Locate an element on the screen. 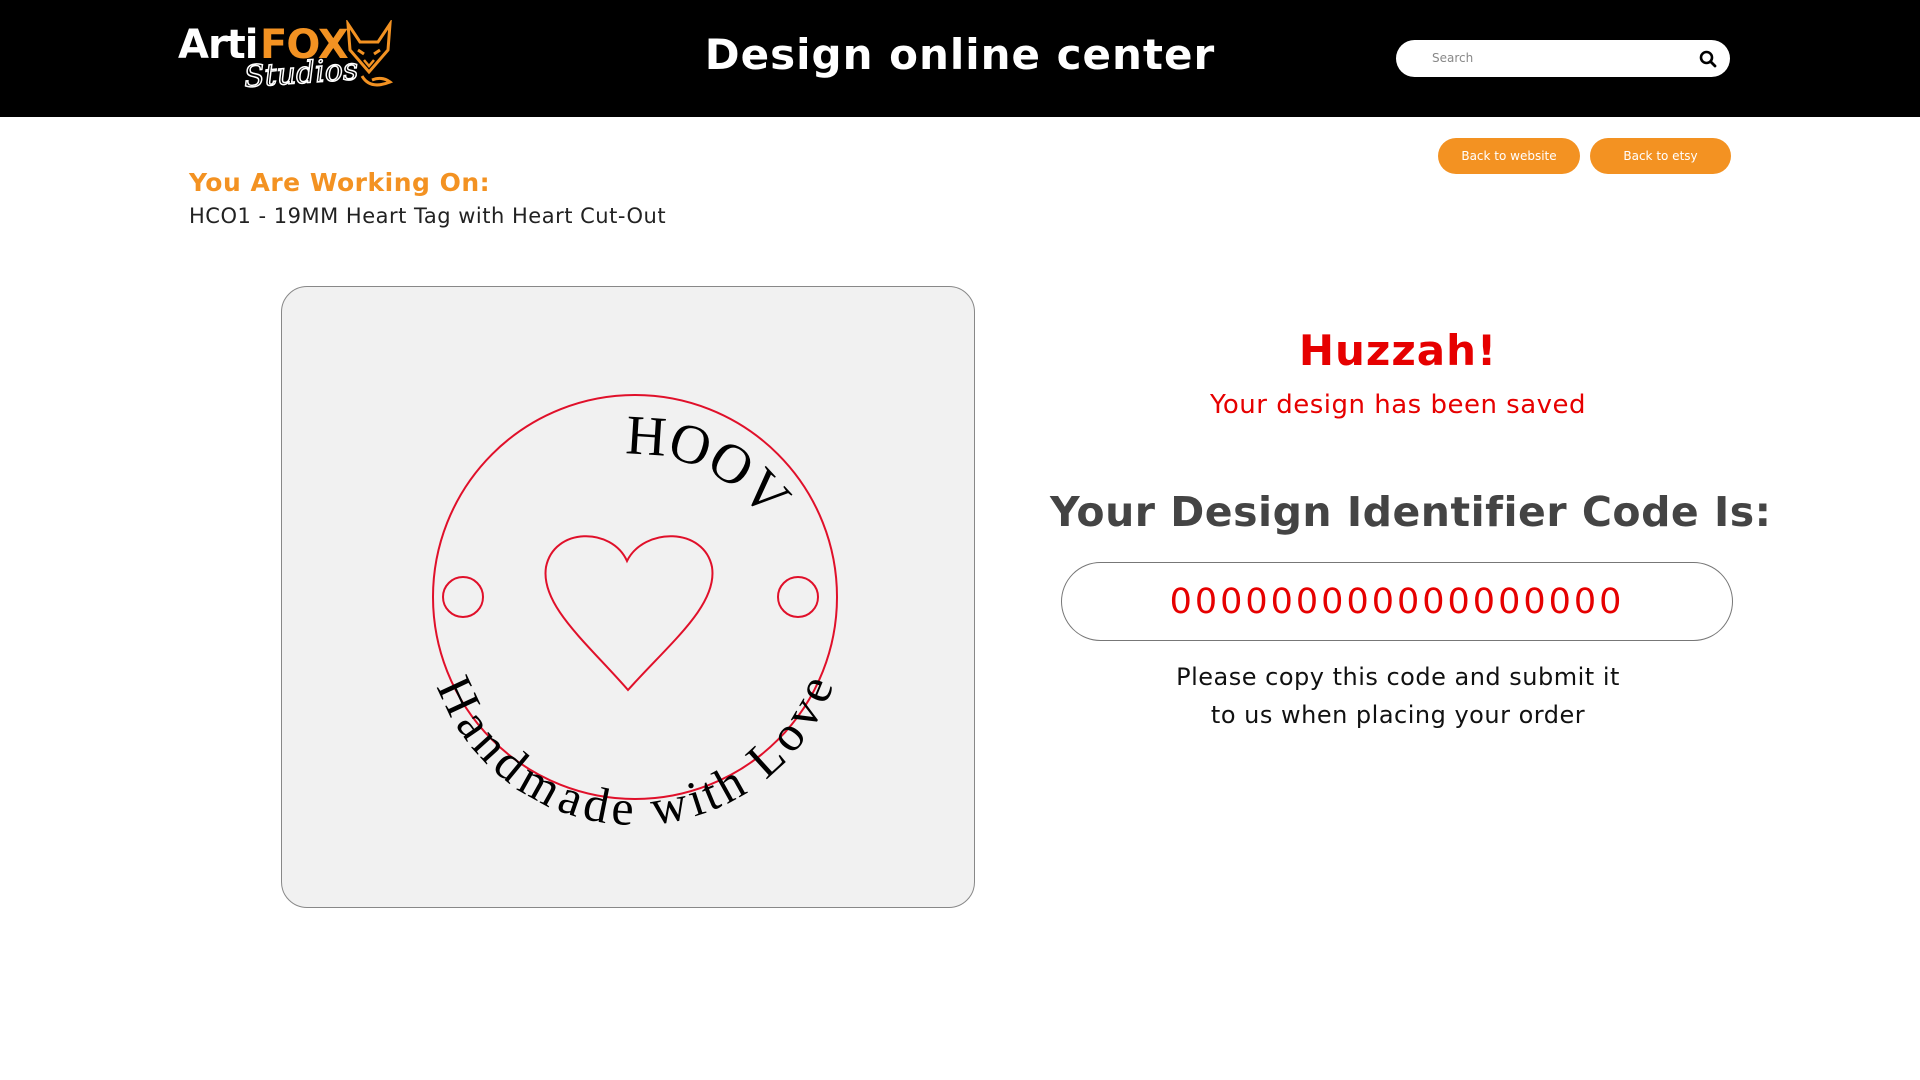 The height and width of the screenshot is (1080, 1920). success-heading: Huzzah! is located at coordinates (1398, 350).